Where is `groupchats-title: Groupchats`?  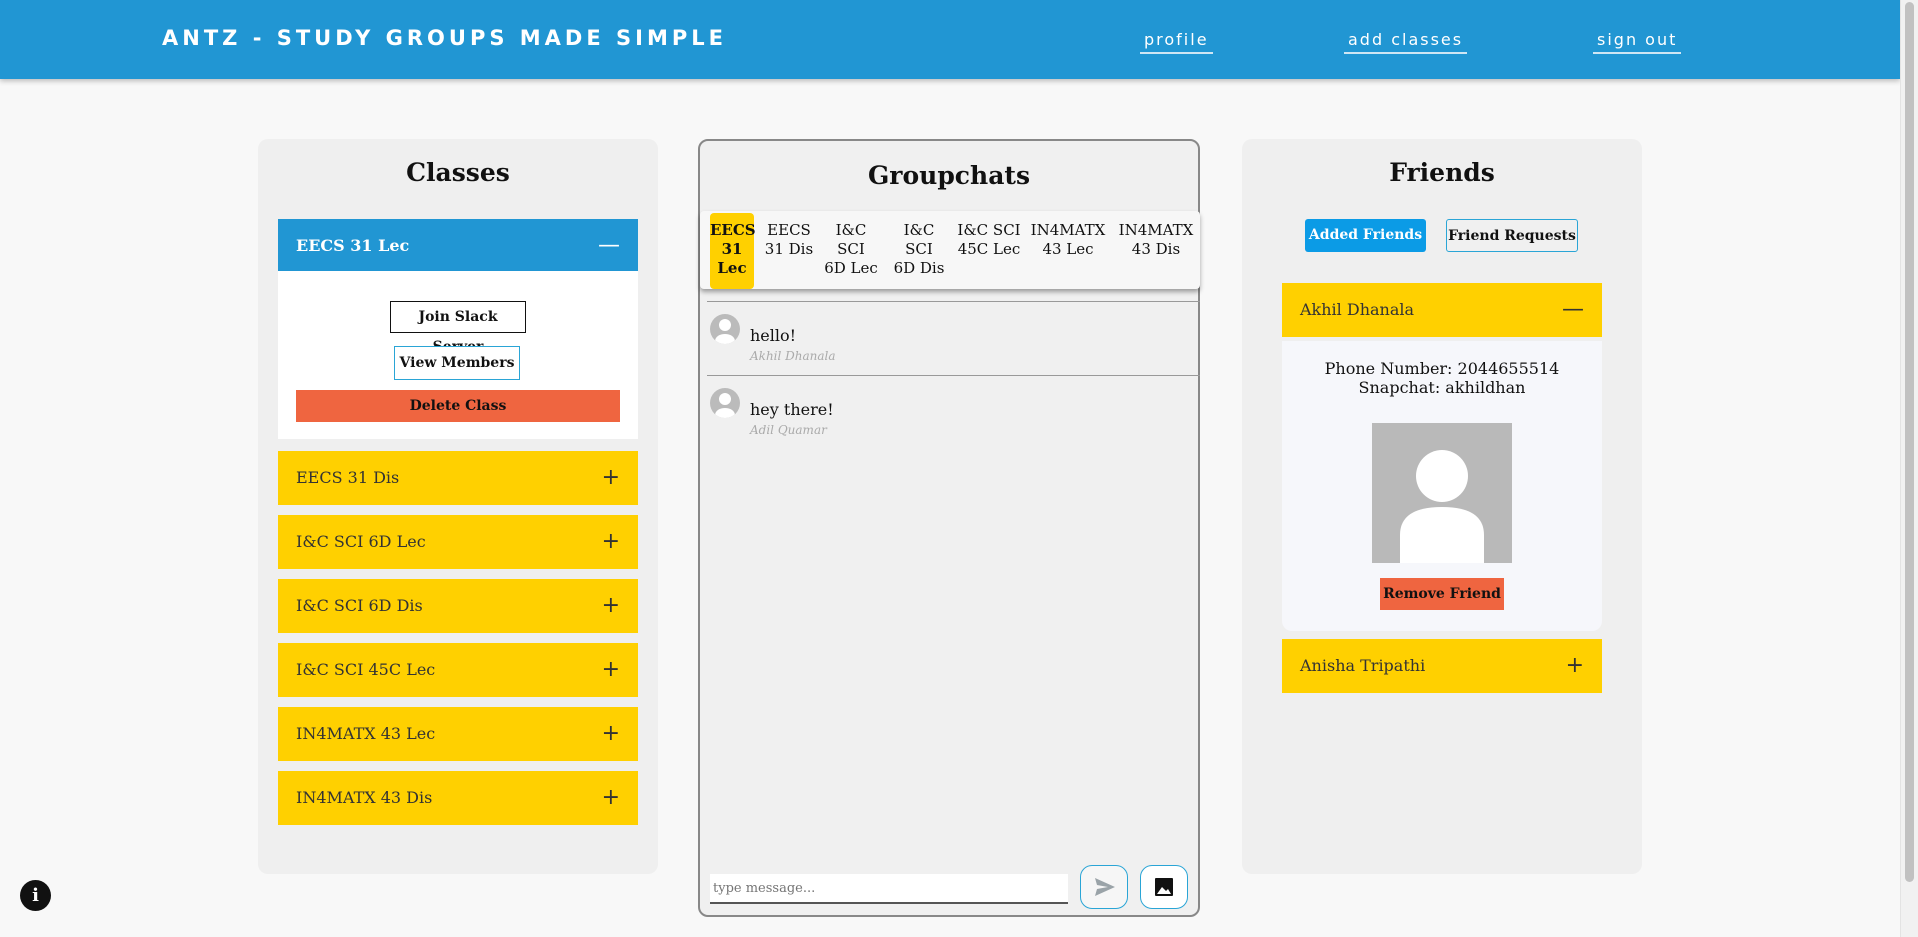
groupchats-title: Groupchats is located at coordinates (949, 175).